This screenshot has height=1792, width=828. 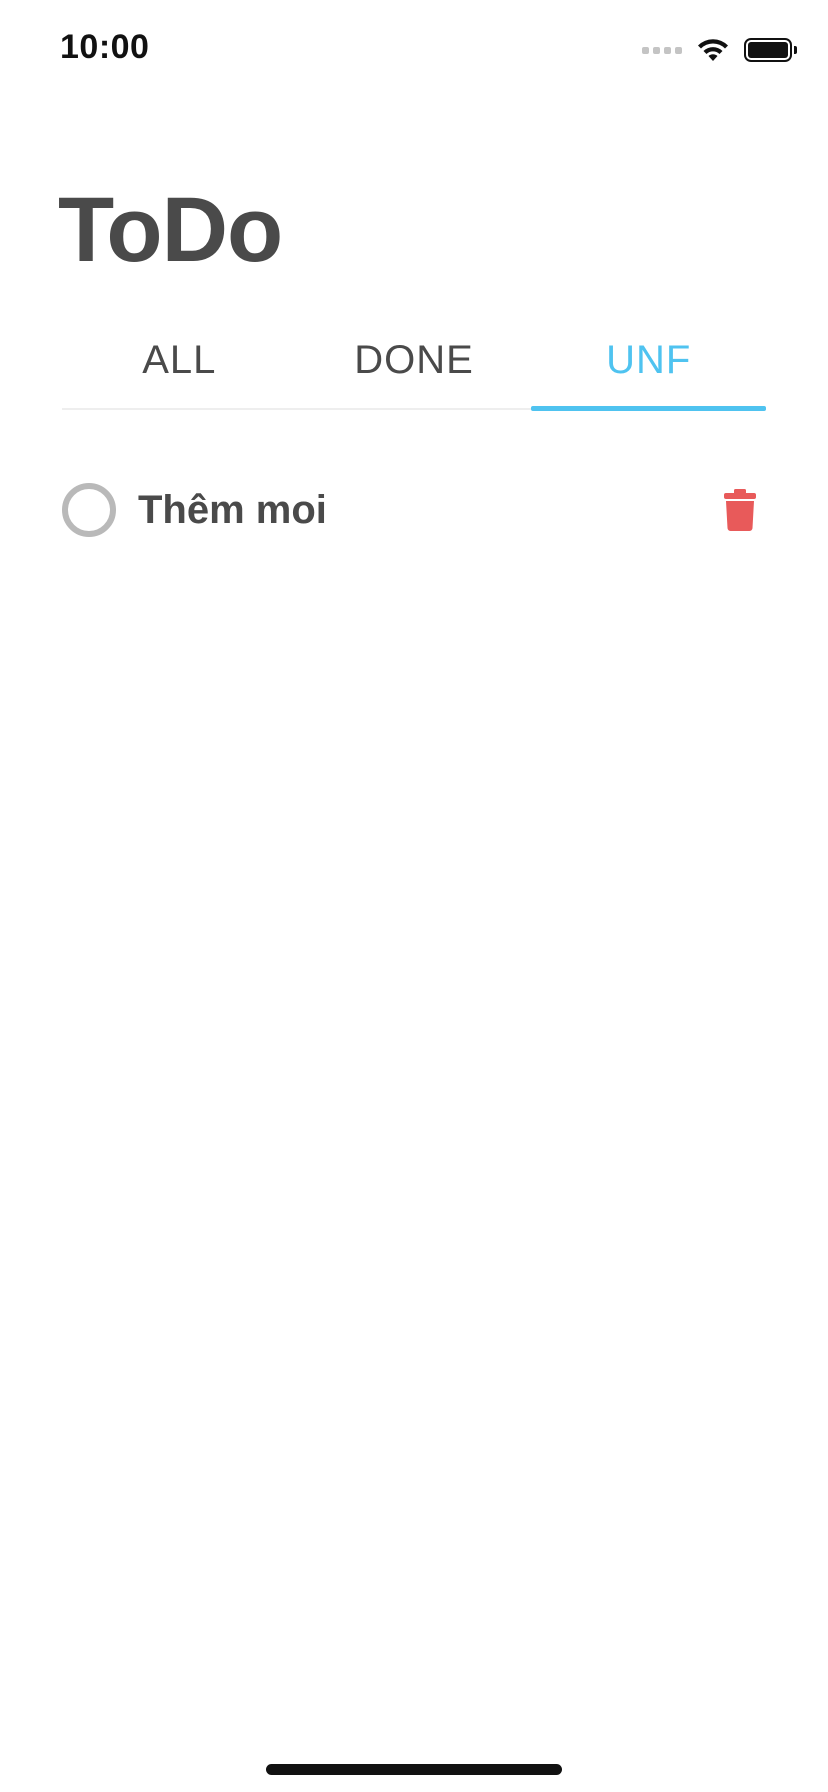 What do you see at coordinates (713, 50) in the screenshot?
I see `wifi-icon` at bounding box center [713, 50].